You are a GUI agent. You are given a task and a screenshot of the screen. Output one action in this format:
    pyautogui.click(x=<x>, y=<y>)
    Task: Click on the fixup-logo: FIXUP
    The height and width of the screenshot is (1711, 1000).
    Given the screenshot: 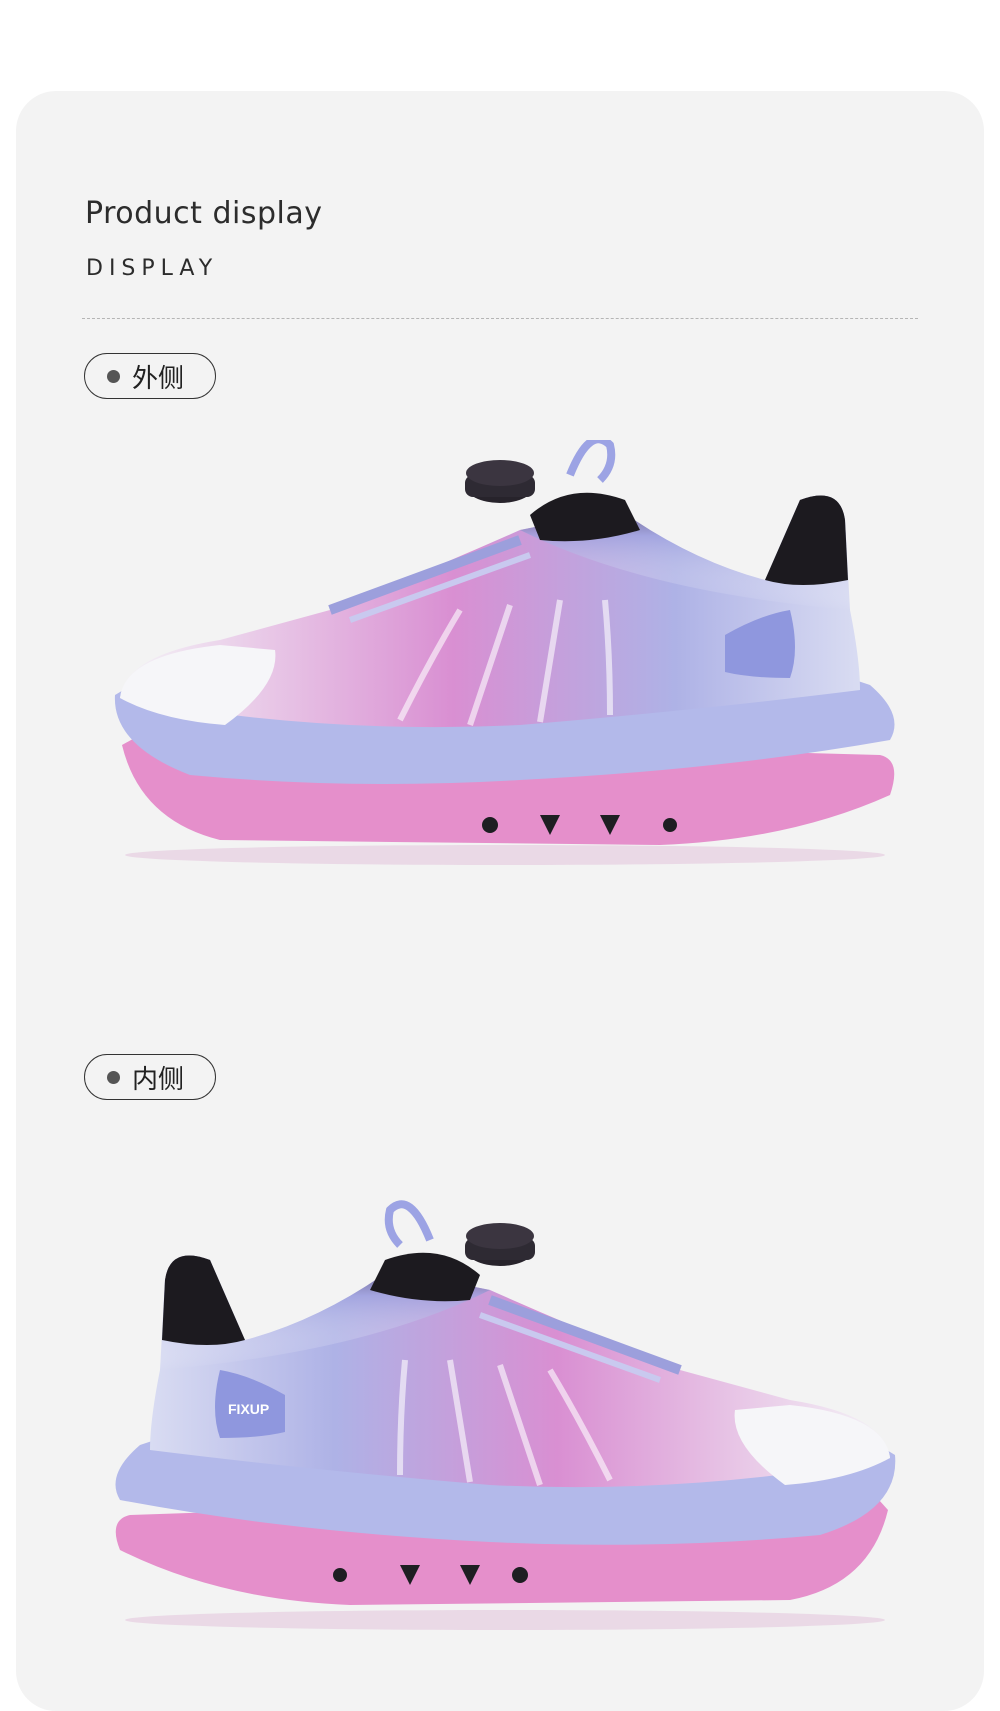 What is the action you would take?
    pyautogui.click(x=248, y=1409)
    